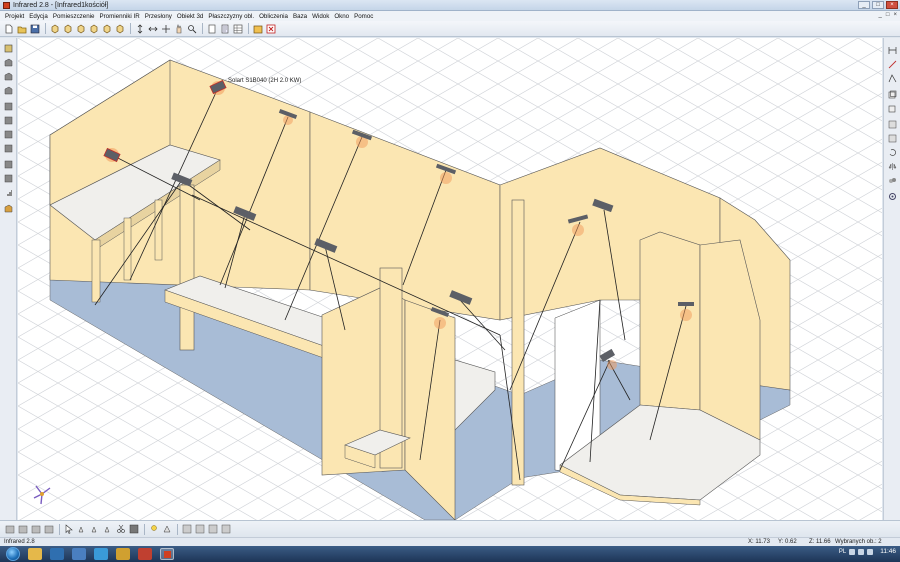 This screenshot has width=900, height=562. Describe the element at coordinates (895, 15) in the screenshot. I see `mdi-close-button: ×` at that location.